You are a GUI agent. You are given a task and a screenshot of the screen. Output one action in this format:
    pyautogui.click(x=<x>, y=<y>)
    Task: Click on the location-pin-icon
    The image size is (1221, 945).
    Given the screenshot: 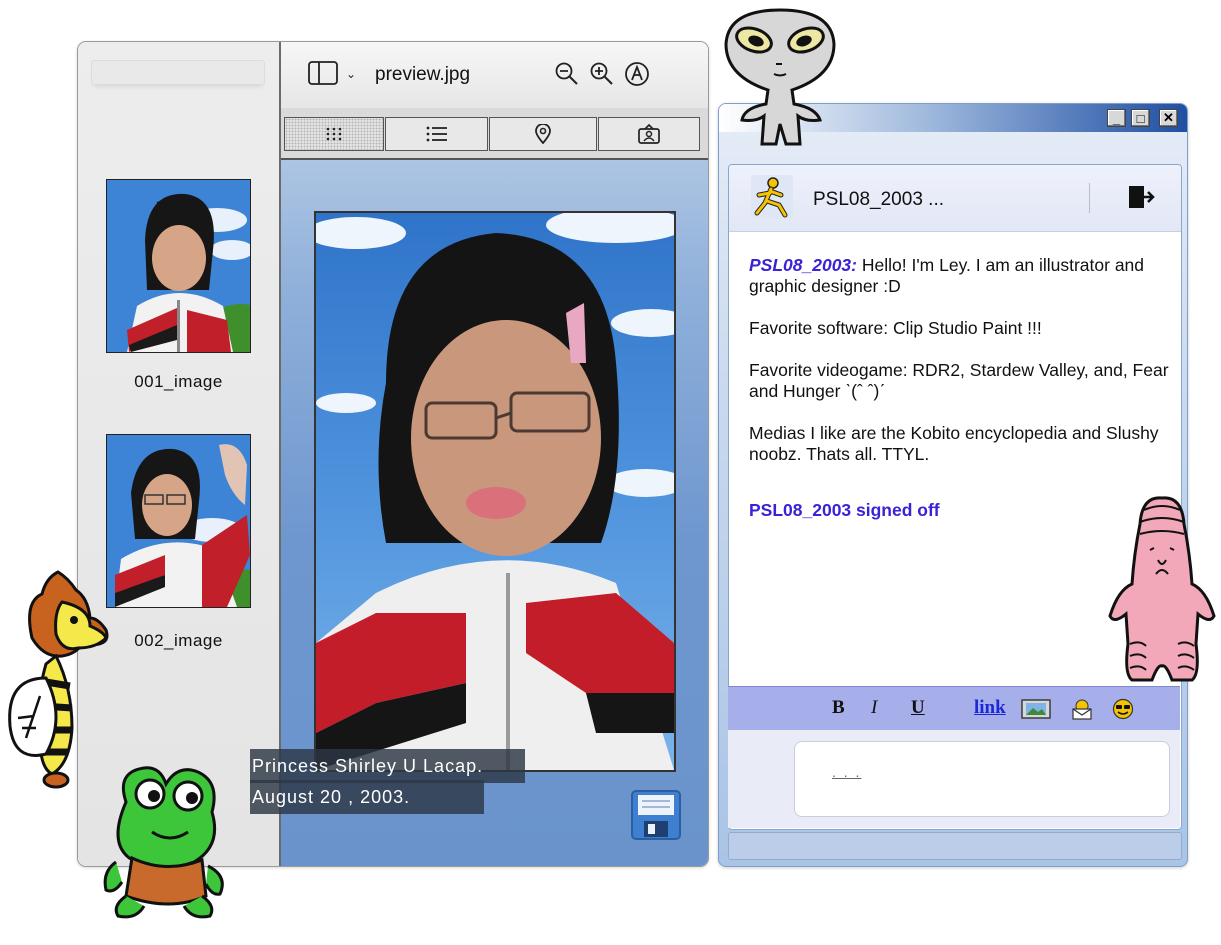 What is the action you would take?
    pyautogui.click(x=543, y=134)
    